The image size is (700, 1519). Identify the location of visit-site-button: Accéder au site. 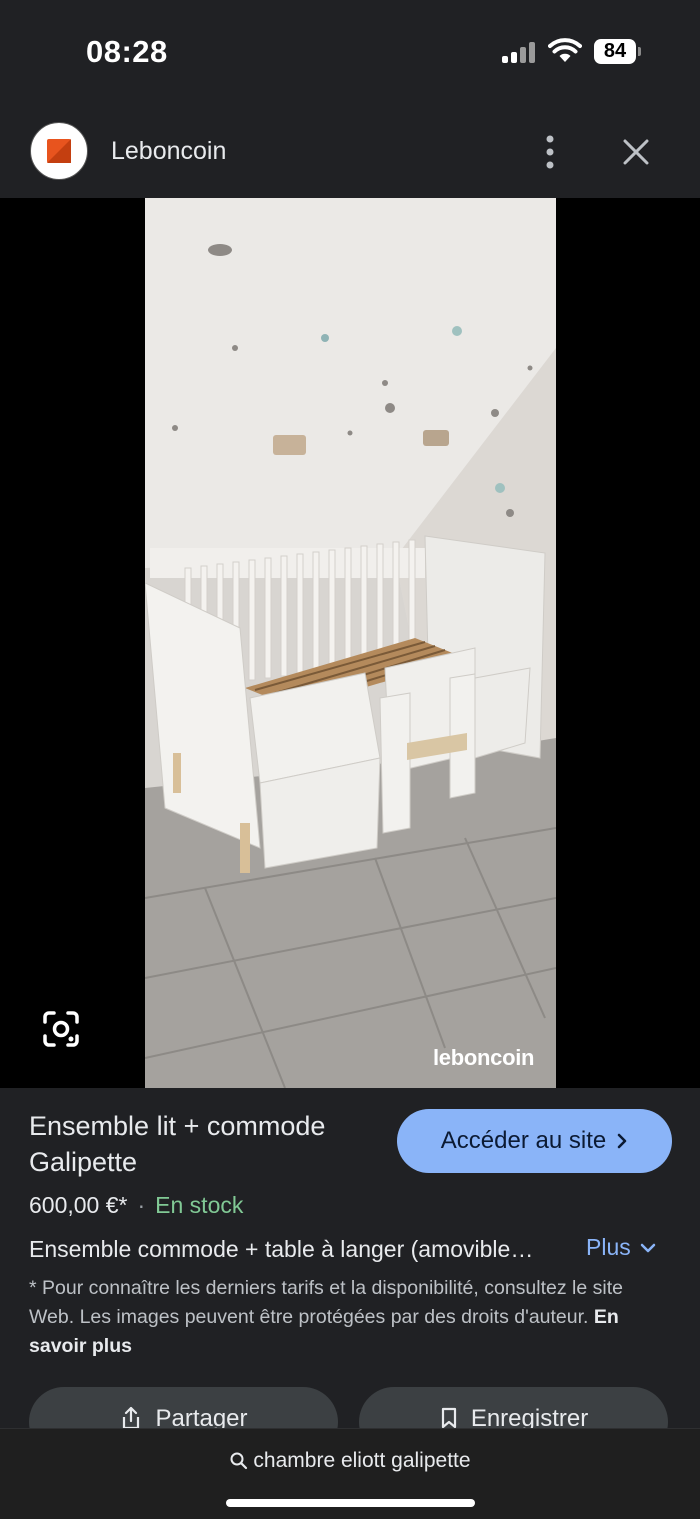
(534, 1141).